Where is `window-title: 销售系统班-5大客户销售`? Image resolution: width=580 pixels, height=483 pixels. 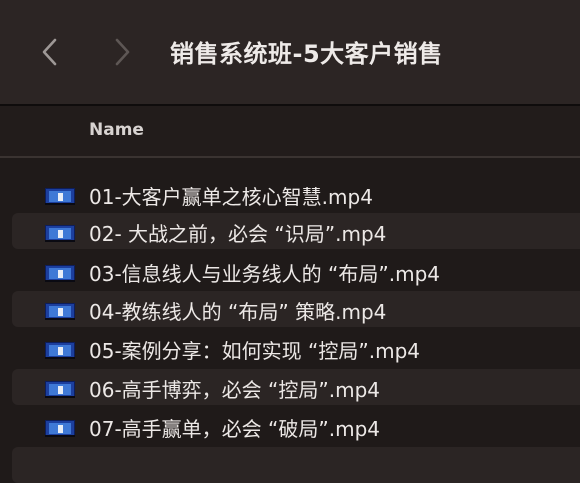
window-title: 销售系统班-5大客户销售 is located at coordinates (306, 54).